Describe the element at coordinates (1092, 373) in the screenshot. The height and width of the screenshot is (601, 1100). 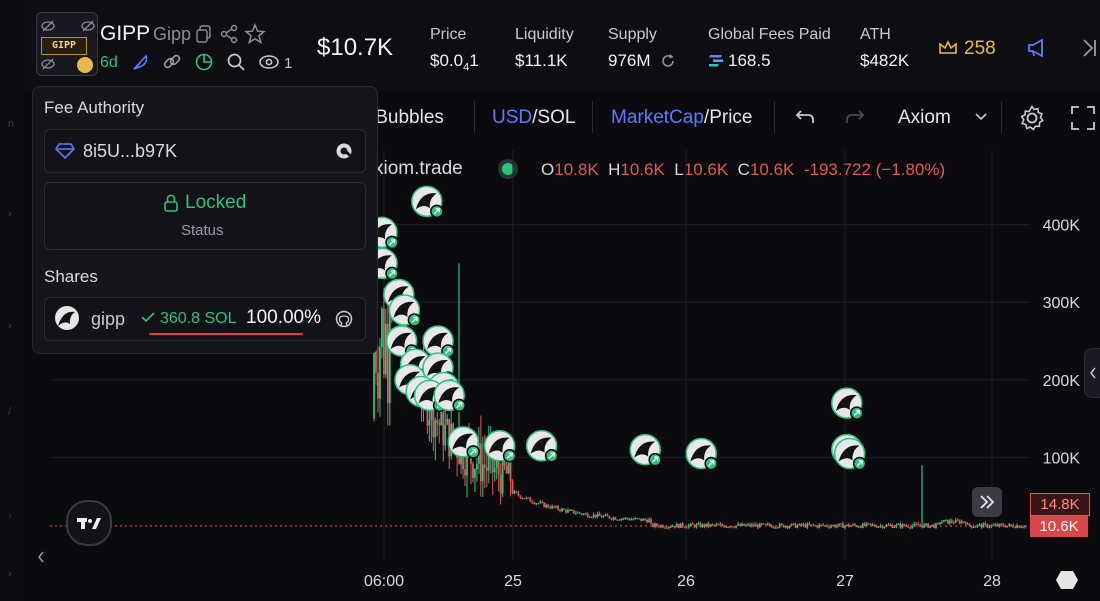
I see `side-panel-toggle` at that location.